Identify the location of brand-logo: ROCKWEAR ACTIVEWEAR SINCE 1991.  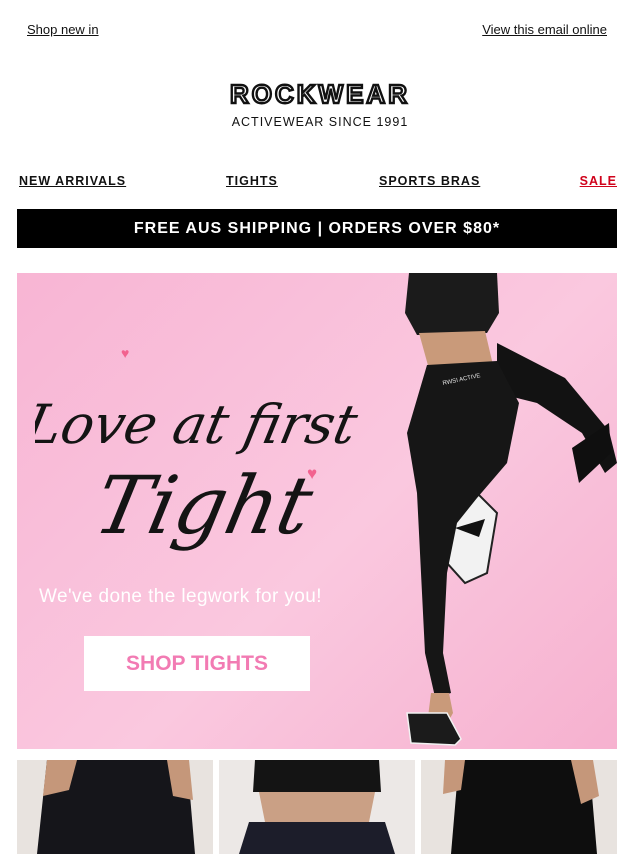
(320, 107).